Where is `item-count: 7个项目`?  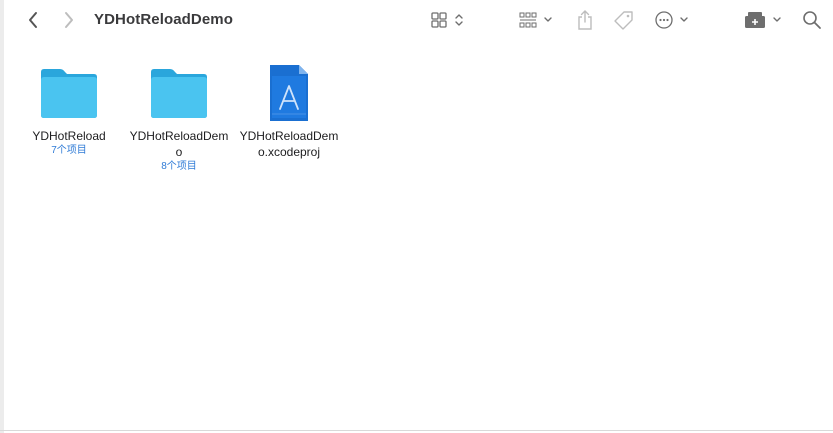
item-count: 7个项目 is located at coordinates (69, 150).